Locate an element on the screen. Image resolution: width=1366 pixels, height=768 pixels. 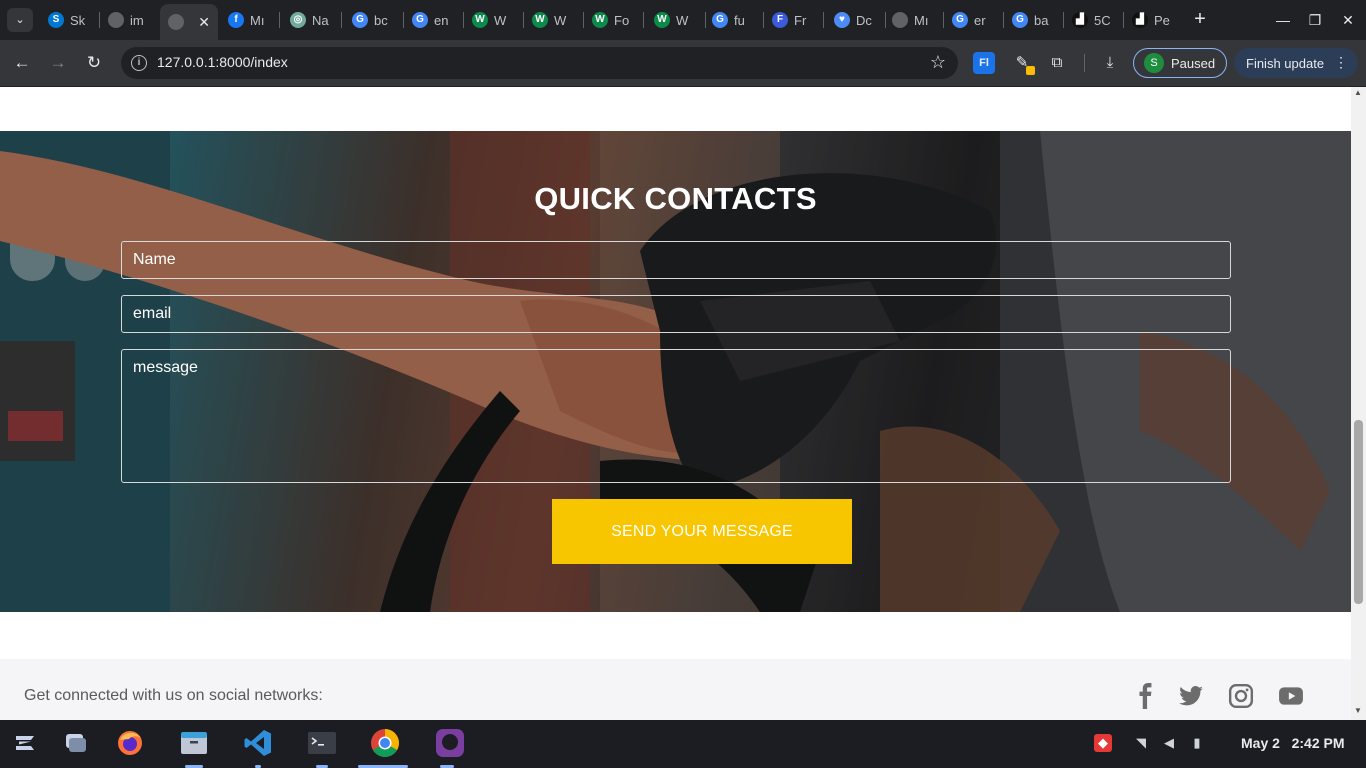
forward-button: → is located at coordinates (58, 63).